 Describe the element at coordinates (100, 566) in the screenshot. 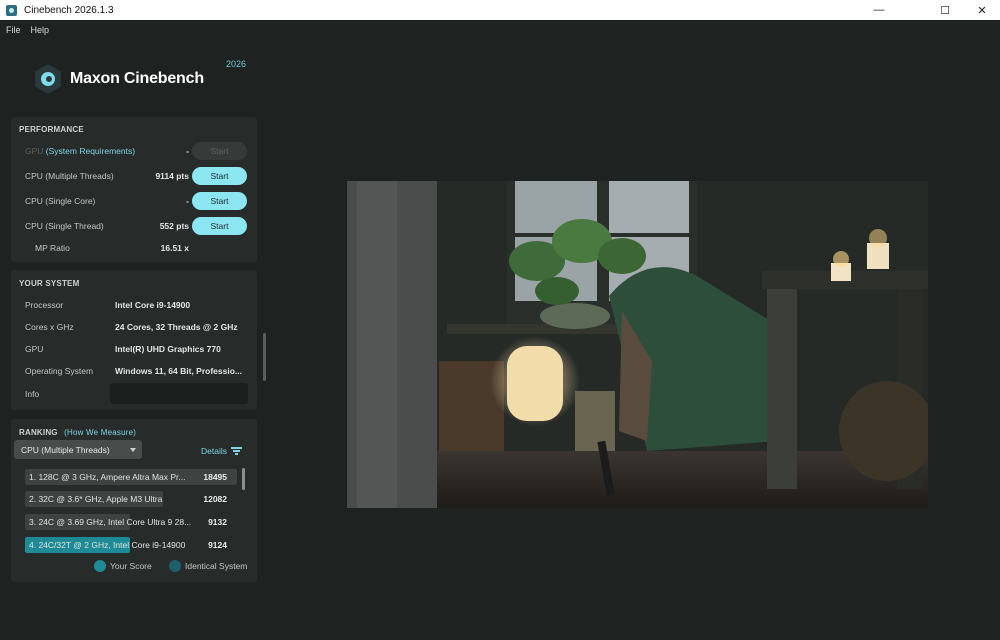

I see `your-score-dot-icon` at that location.